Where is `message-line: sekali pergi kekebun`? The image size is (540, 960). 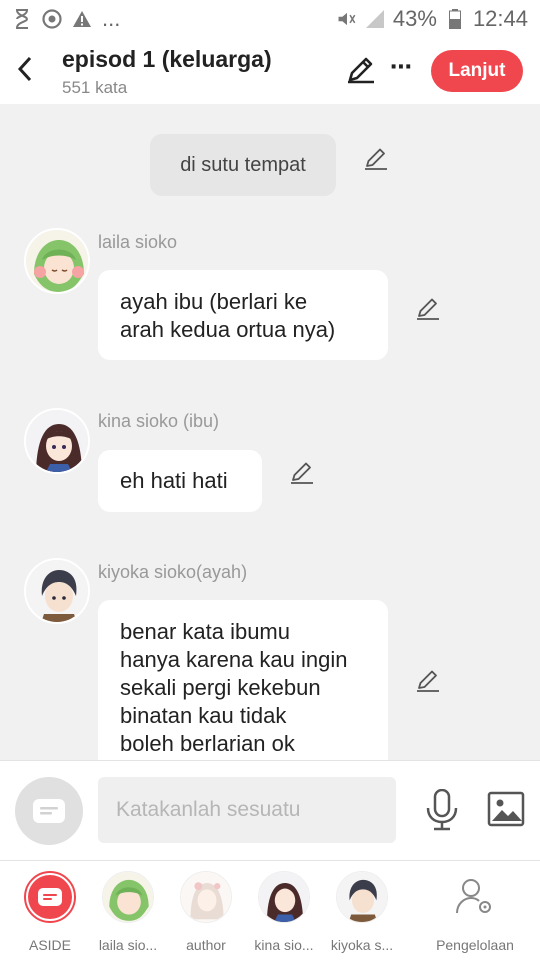
message-line: sekali pergi kekebun is located at coordinates (220, 687).